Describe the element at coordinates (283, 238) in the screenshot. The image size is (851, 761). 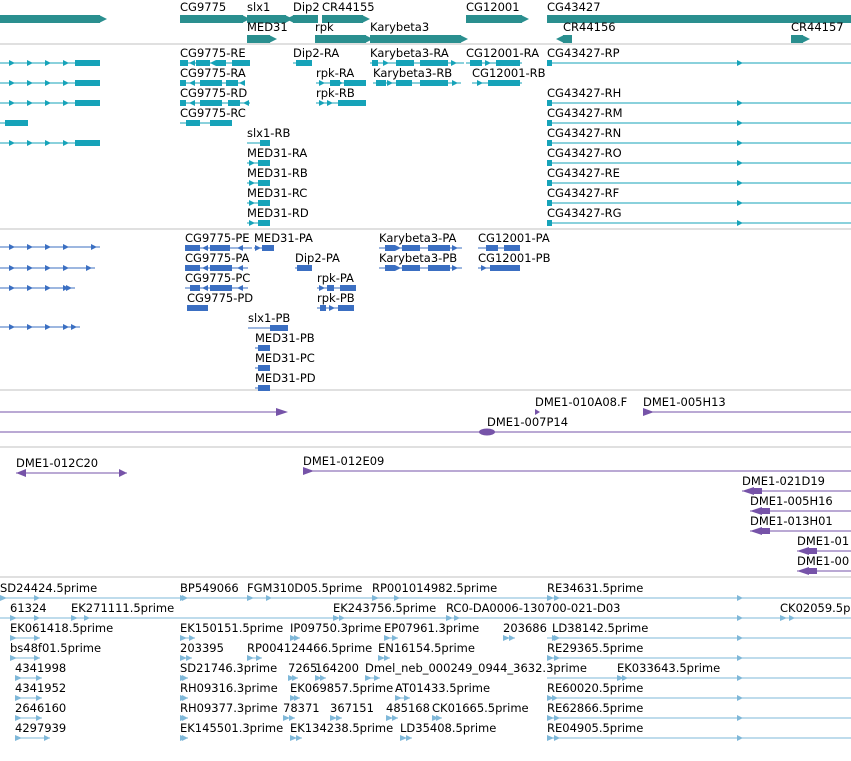
I see `feature-label: MED31-PA` at that location.